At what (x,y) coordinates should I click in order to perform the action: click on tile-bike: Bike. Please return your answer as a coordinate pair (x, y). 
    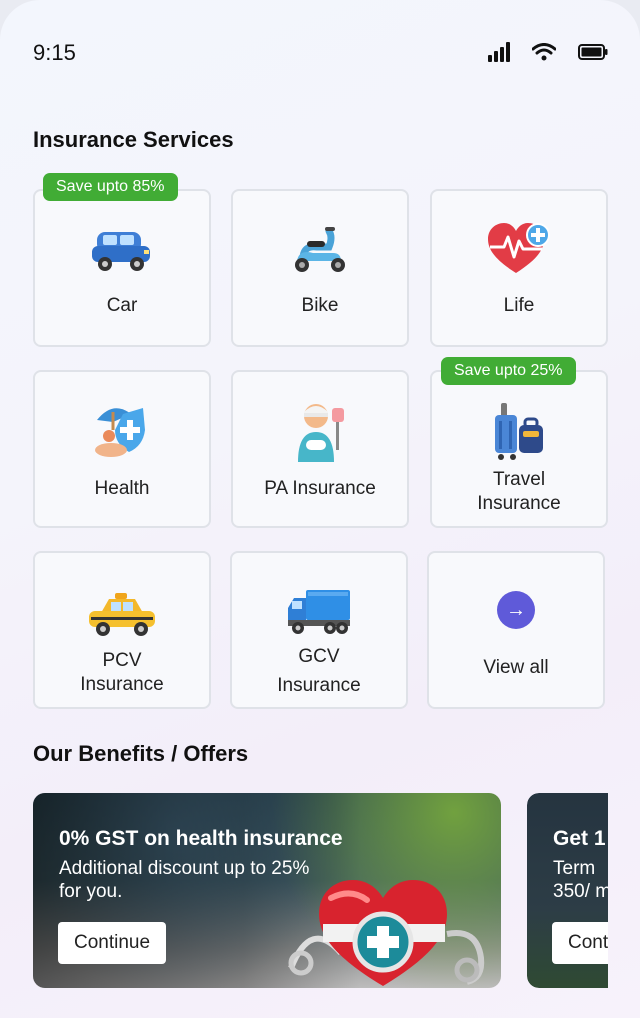
    Looking at the image, I should click on (320, 268).